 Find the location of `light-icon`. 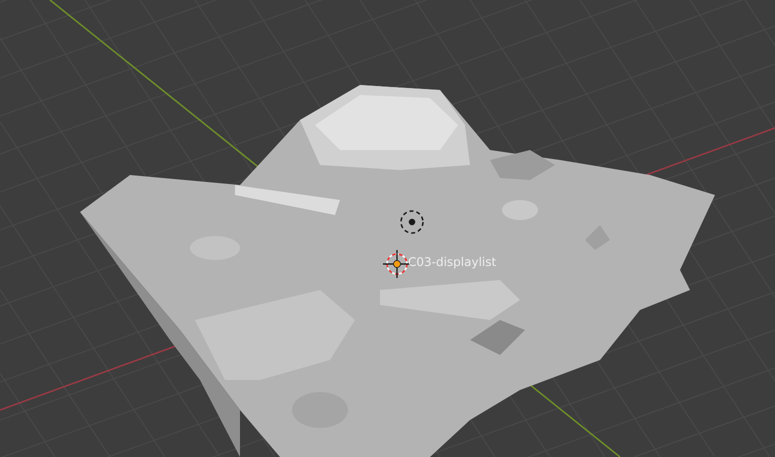

light-icon is located at coordinates (412, 222).